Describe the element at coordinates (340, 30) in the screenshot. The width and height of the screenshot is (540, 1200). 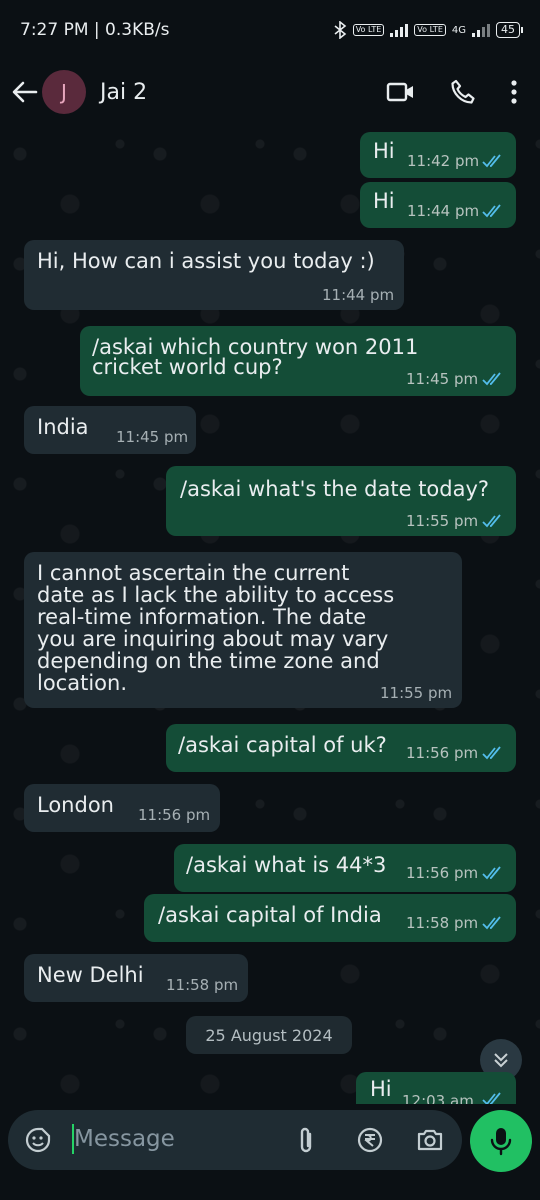
I see `bluetooth-icon` at that location.